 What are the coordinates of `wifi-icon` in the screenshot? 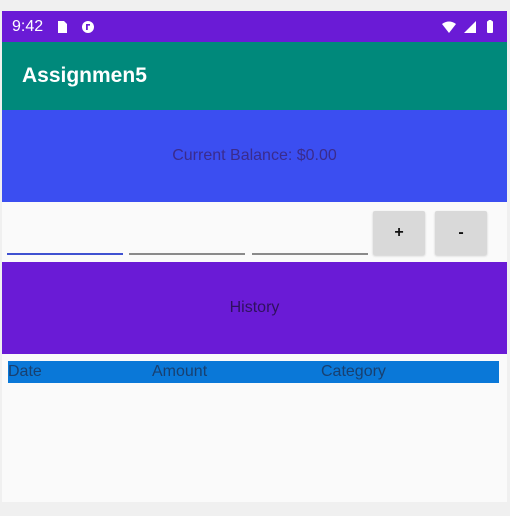 It's located at (448, 27).